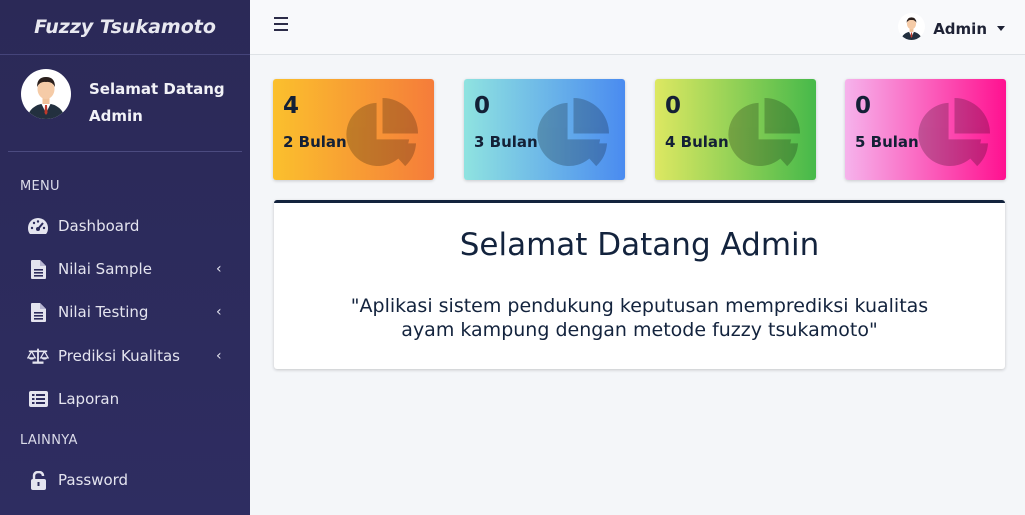 This screenshot has width=1025, height=515. Describe the element at coordinates (93, 480) in the screenshot. I see `sidebar-item-label: Password` at that location.